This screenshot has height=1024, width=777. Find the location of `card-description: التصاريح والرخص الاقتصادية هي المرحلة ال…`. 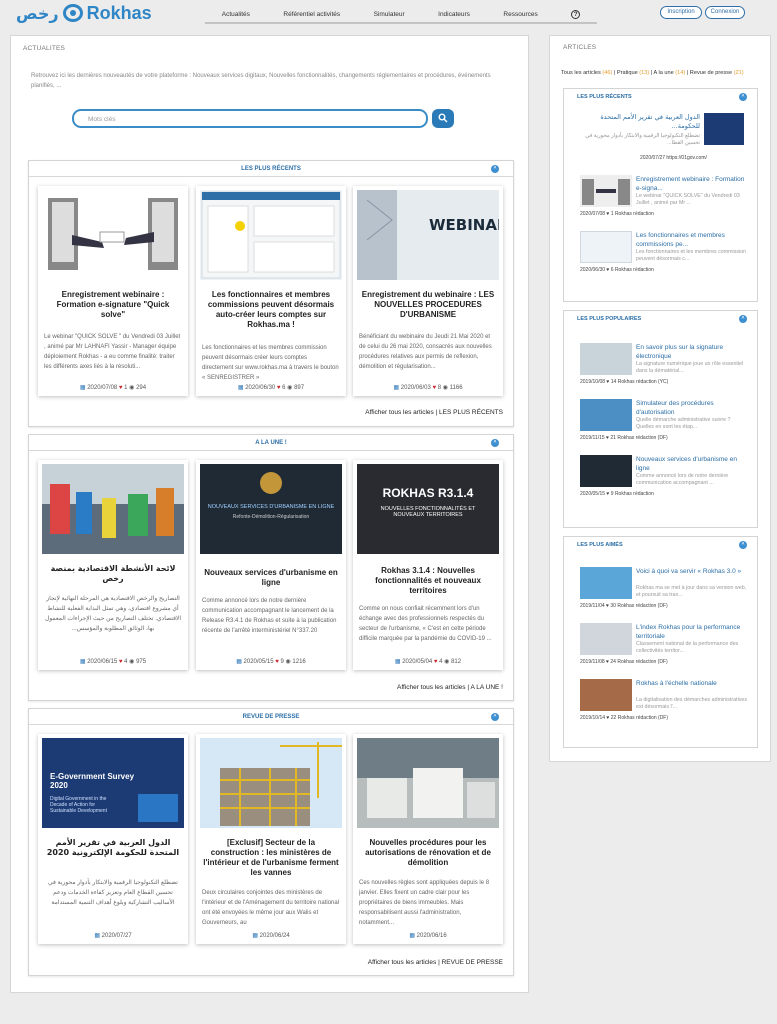

card-description: التصاريح والرخص الاقتصادية هي المرحلة ال… is located at coordinates (113, 614).